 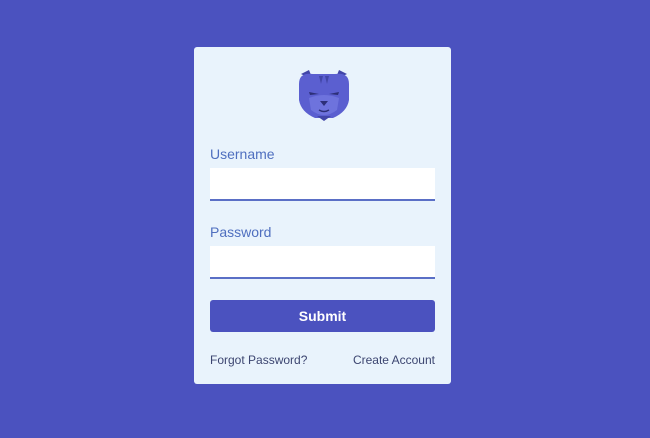 I want to click on username-input, so click(x=322, y=184).